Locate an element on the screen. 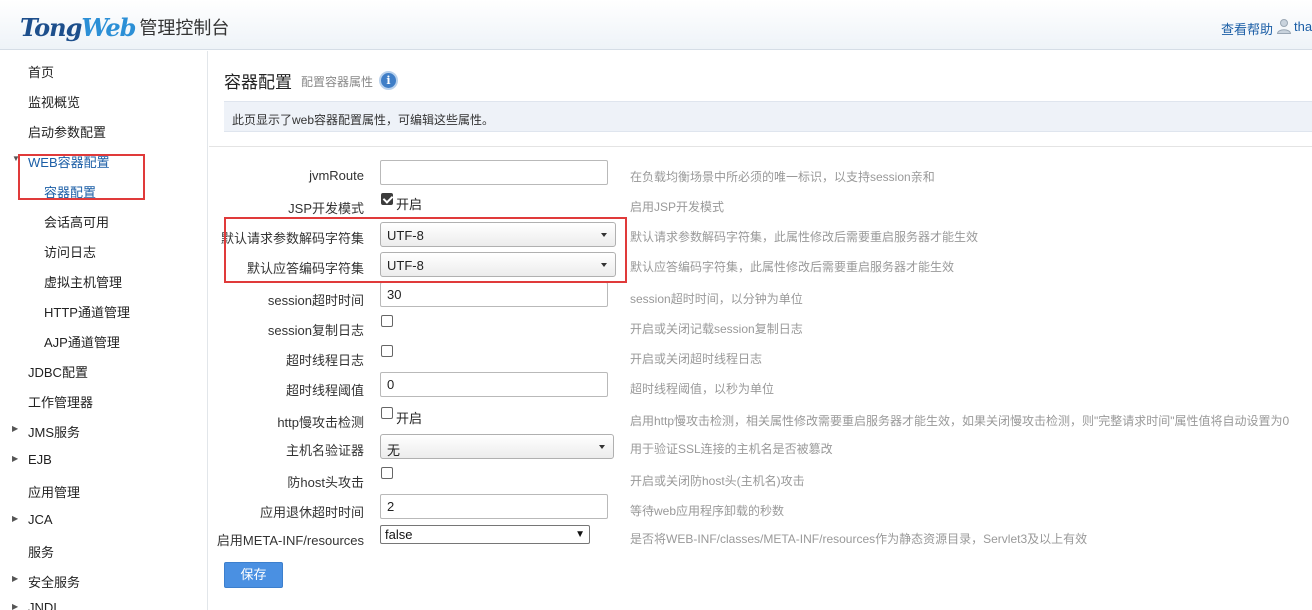 The height and width of the screenshot is (610, 1312). sidebar-highlight-box is located at coordinates (81, 177).